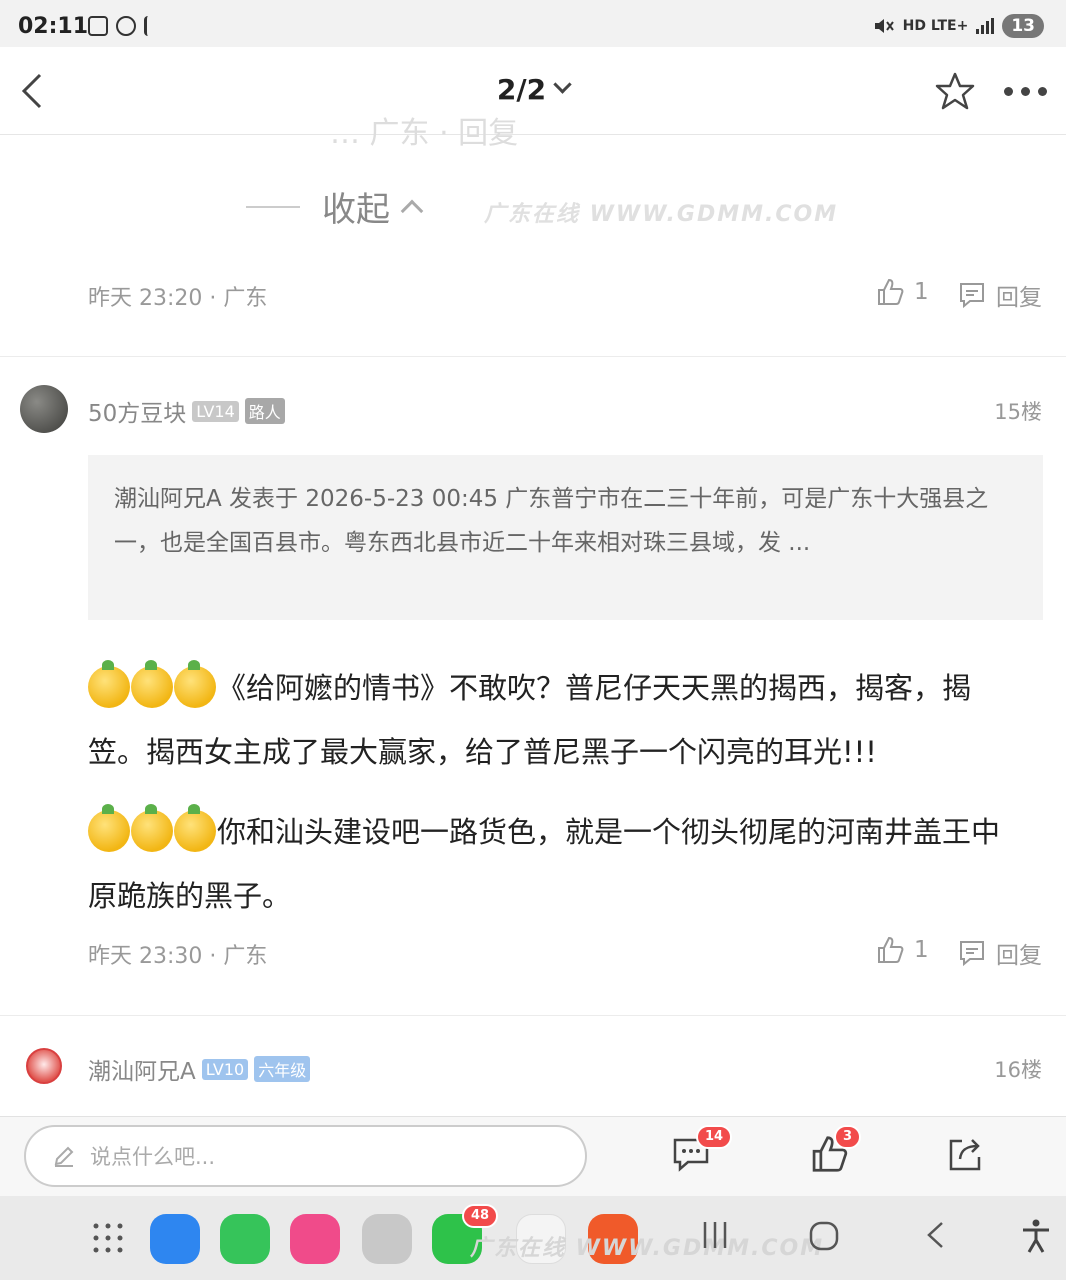  Describe the element at coordinates (273, 206) in the screenshot. I see `collapse-line` at that location.